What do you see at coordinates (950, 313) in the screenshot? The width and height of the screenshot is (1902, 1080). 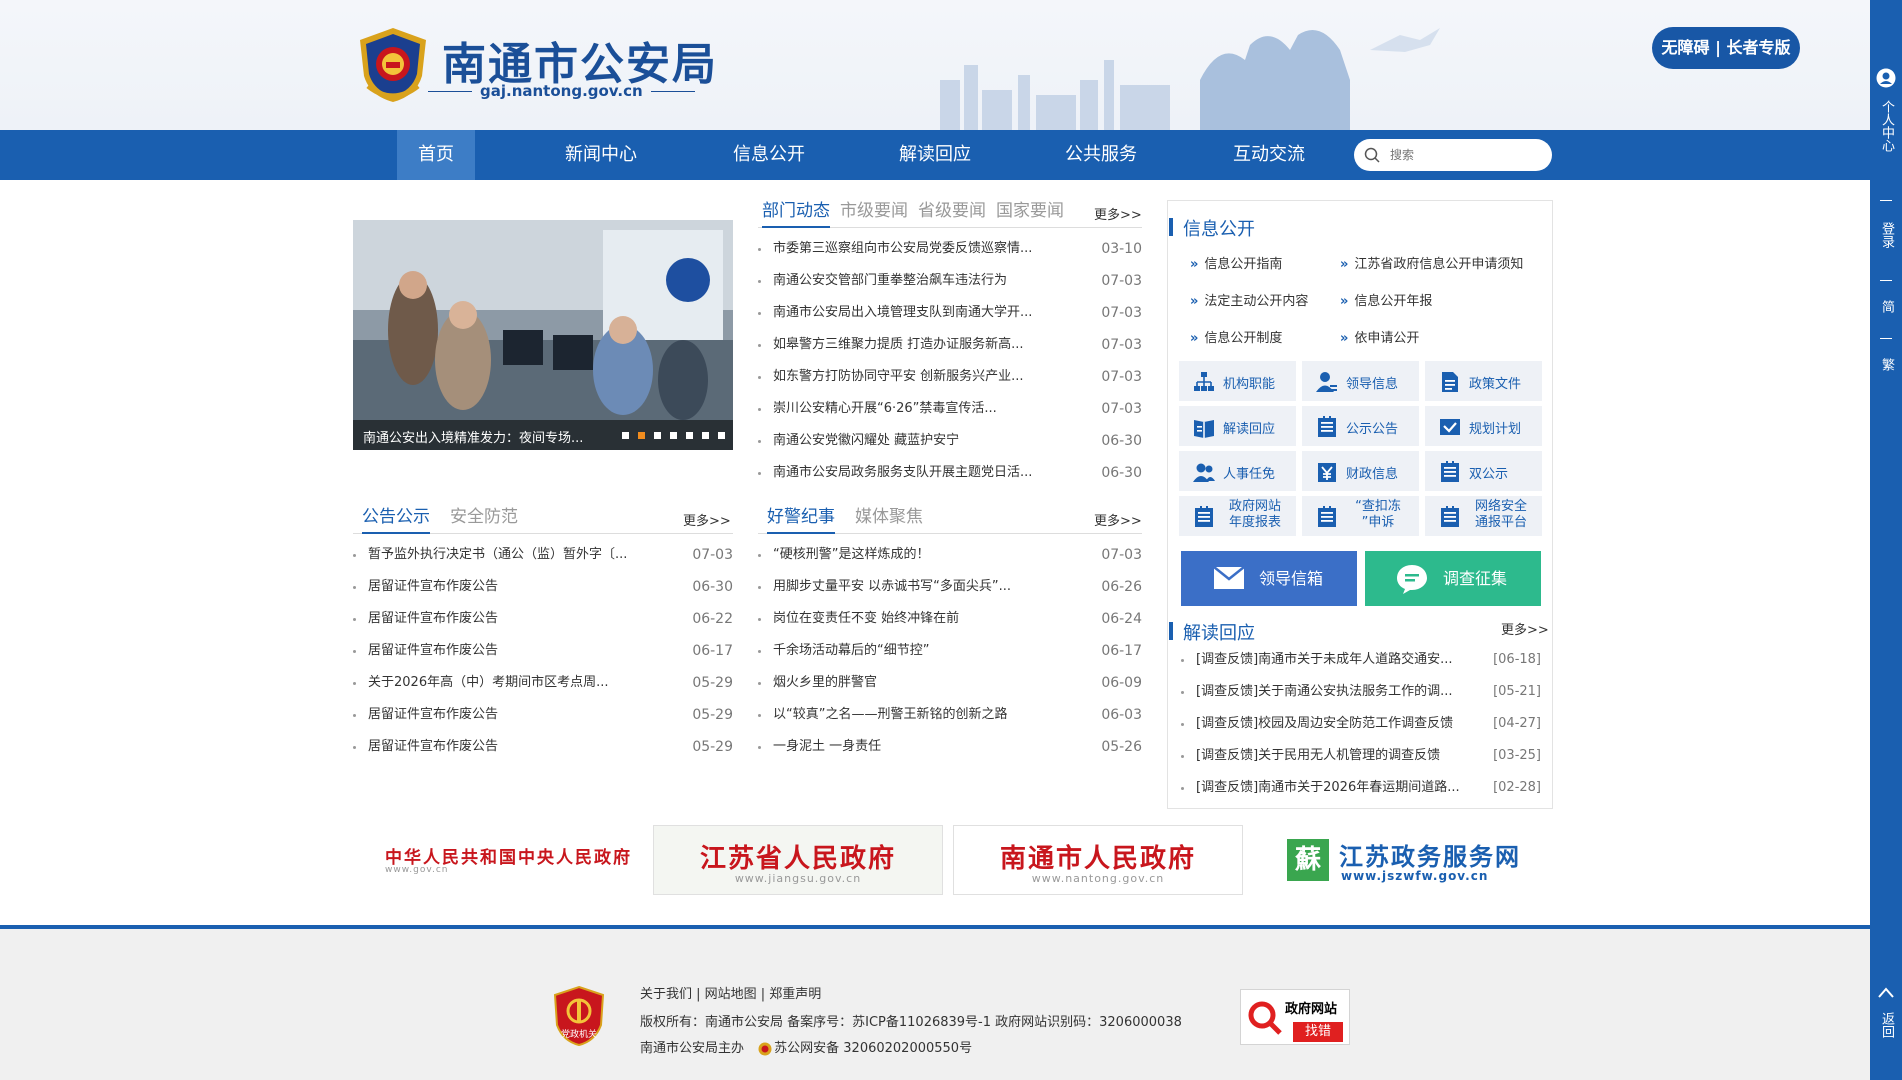 I see `news-item: 南通市公安局出入境管理支队到南通大学开... 07-03` at bounding box center [950, 313].